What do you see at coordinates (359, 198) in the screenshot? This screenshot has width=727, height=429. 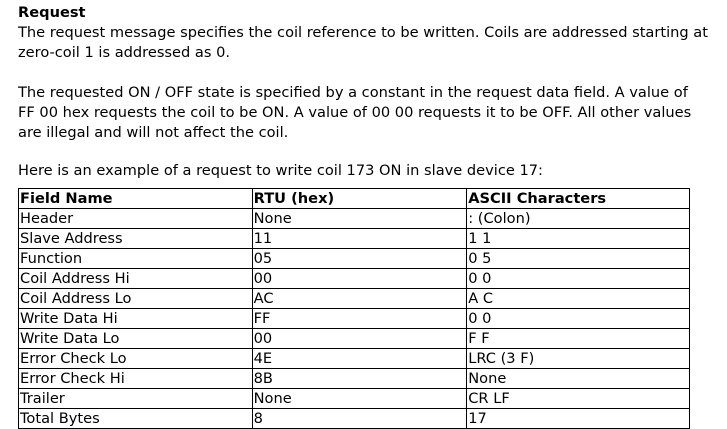 I see `header-rtu-hex: RTU (hex)` at bounding box center [359, 198].